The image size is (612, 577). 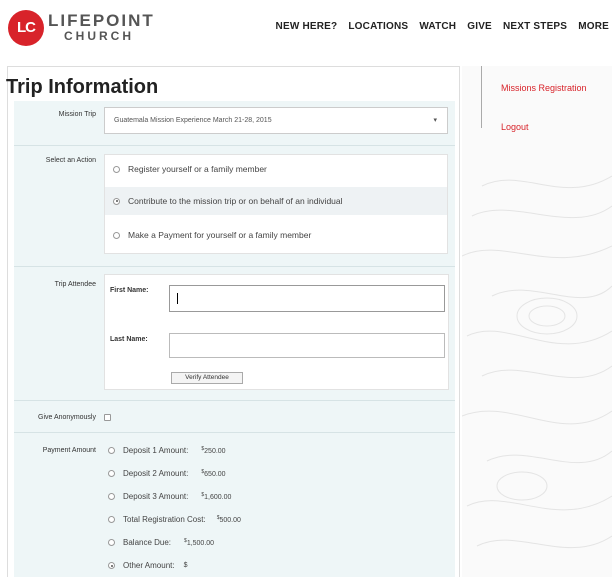 What do you see at coordinates (535, 26) in the screenshot?
I see `nav-next-steps: NEXT STEPS` at bounding box center [535, 26].